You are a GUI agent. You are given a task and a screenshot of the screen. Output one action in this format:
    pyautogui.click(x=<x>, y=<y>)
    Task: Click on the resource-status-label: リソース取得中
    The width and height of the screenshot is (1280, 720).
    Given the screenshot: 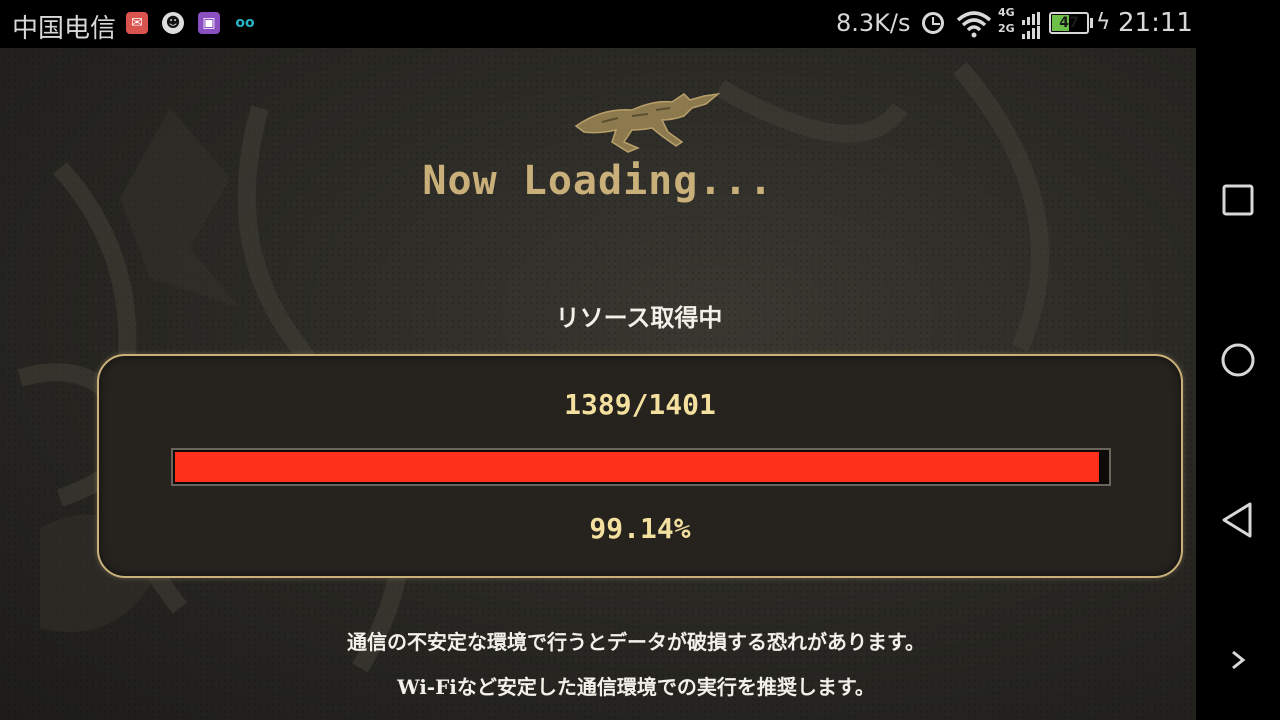 What is the action you would take?
    pyautogui.click(x=639, y=317)
    